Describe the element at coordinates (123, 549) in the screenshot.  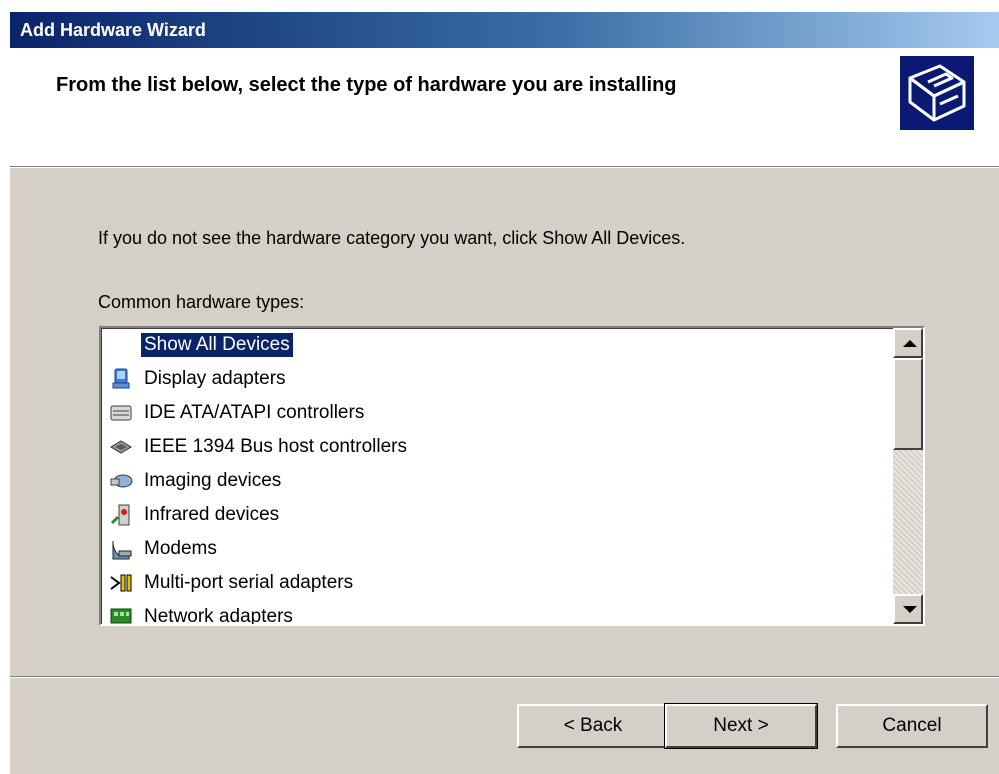
I see `modem-icon` at that location.